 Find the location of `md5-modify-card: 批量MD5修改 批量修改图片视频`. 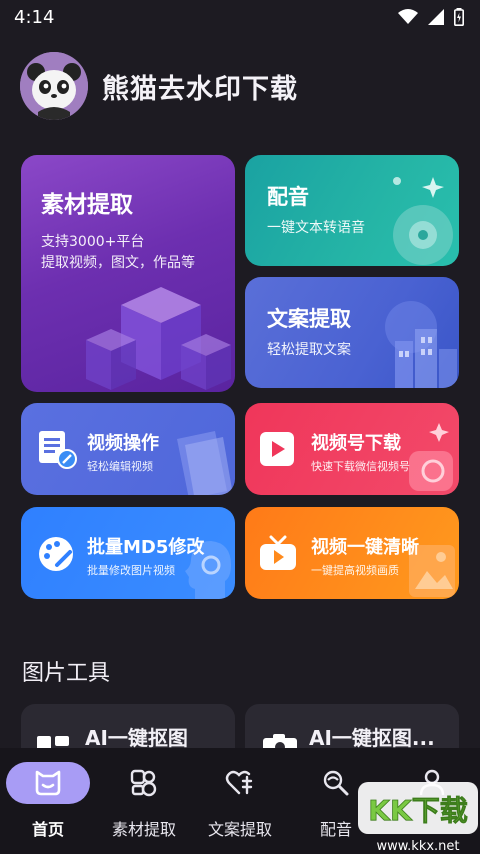

md5-modify-card: 批量MD5修改 批量修改图片视频 is located at coordinates (128, 553).